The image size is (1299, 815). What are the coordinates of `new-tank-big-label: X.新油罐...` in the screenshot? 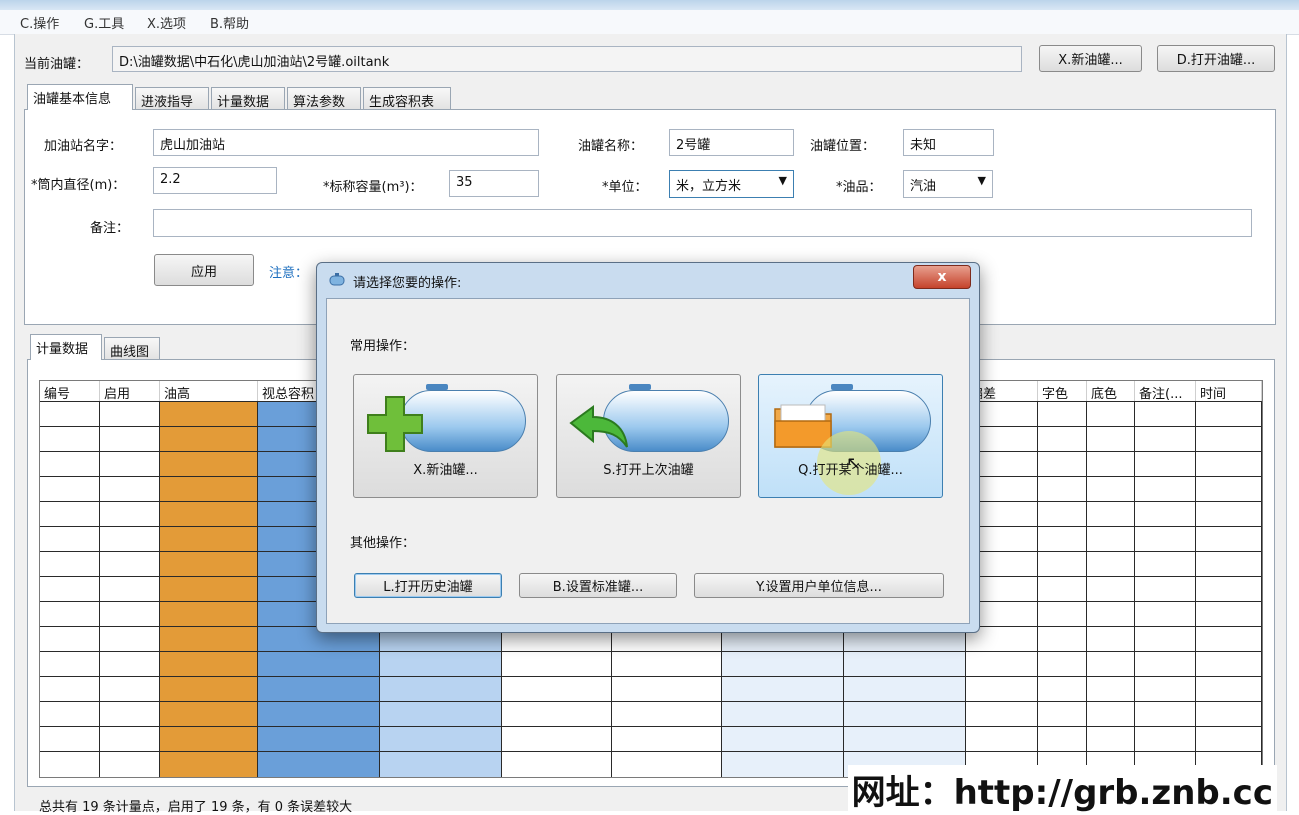 It's located at (445, 470).